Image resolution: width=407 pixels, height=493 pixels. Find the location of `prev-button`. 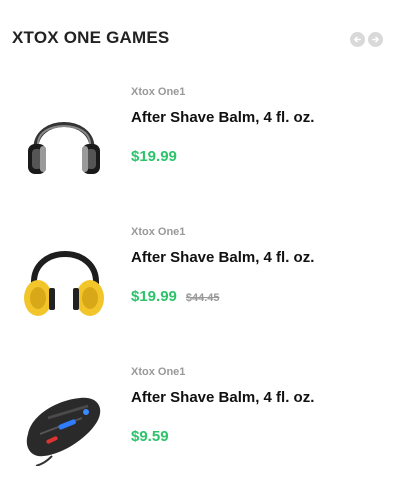

prev-button is located at coordinates (357, 39).